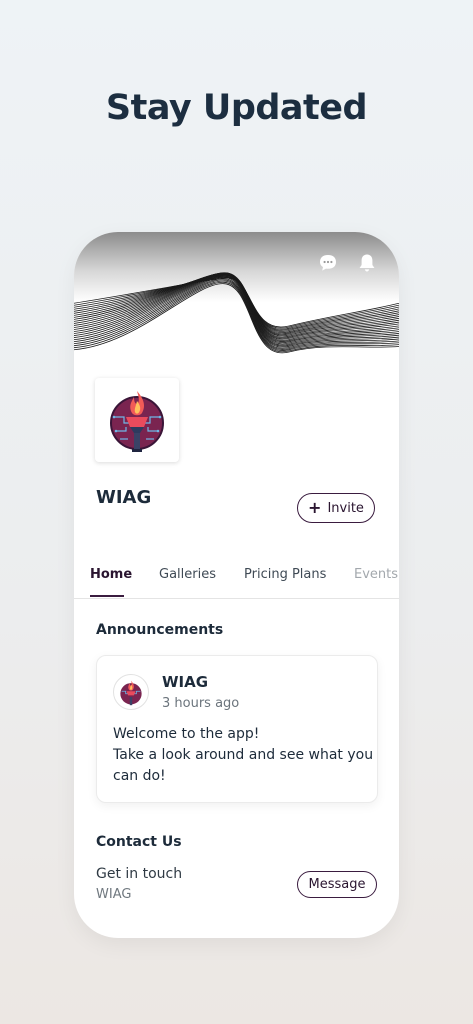  Describe the element at coordinates (107, 596) in the screenshot. I see `active-tab-indicator` at that location.